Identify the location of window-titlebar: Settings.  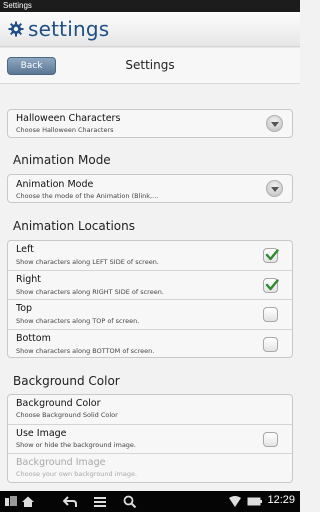
(150, 6).